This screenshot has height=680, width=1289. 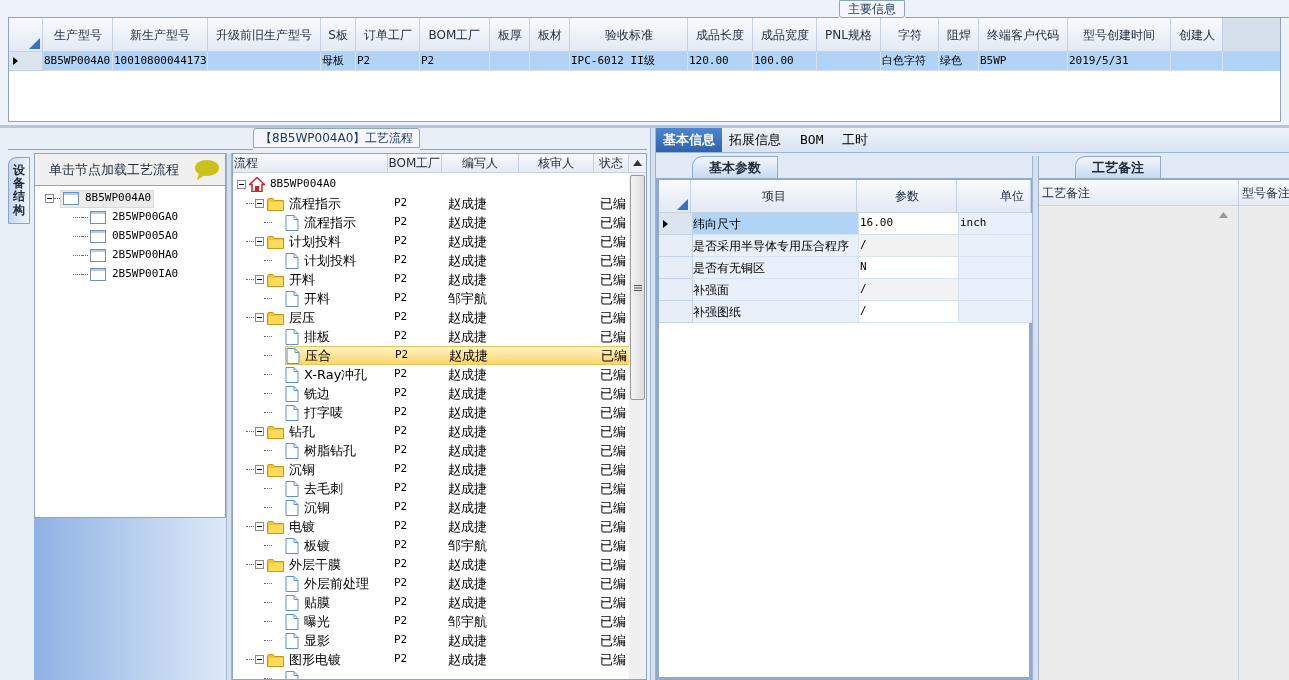 I want to click on column-header: 板厚, so click(x=510, y=35).